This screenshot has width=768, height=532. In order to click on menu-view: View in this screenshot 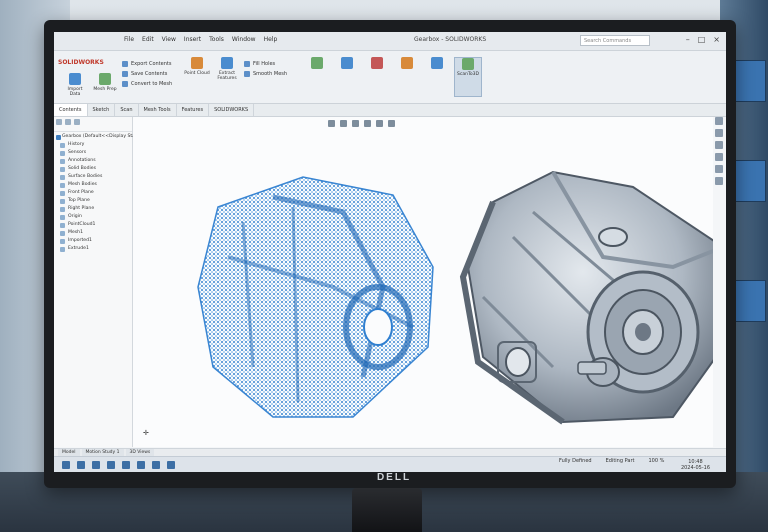, I will do `click(169, 39)`.